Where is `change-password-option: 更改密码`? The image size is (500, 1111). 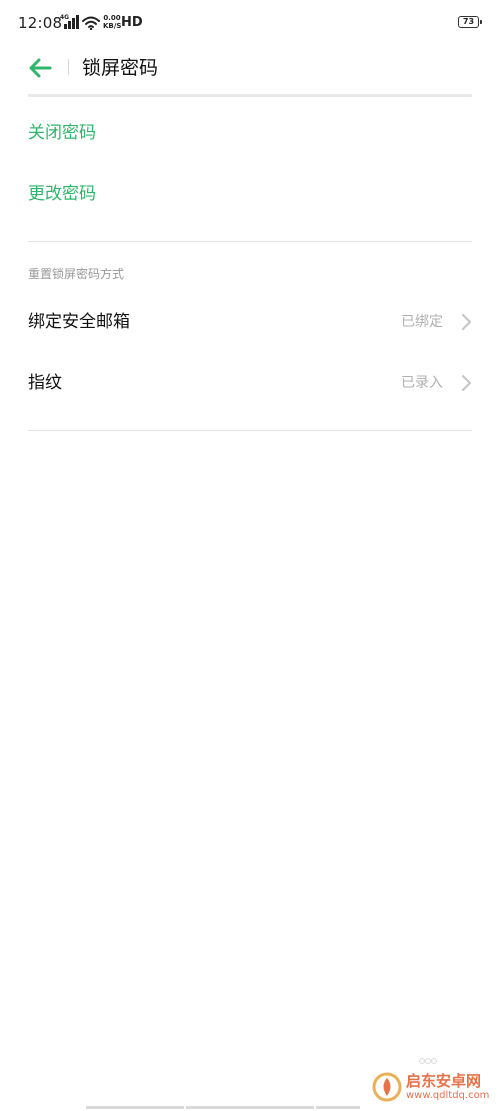 change-password-option: 更改密码 is located at coordinates (250, 194).